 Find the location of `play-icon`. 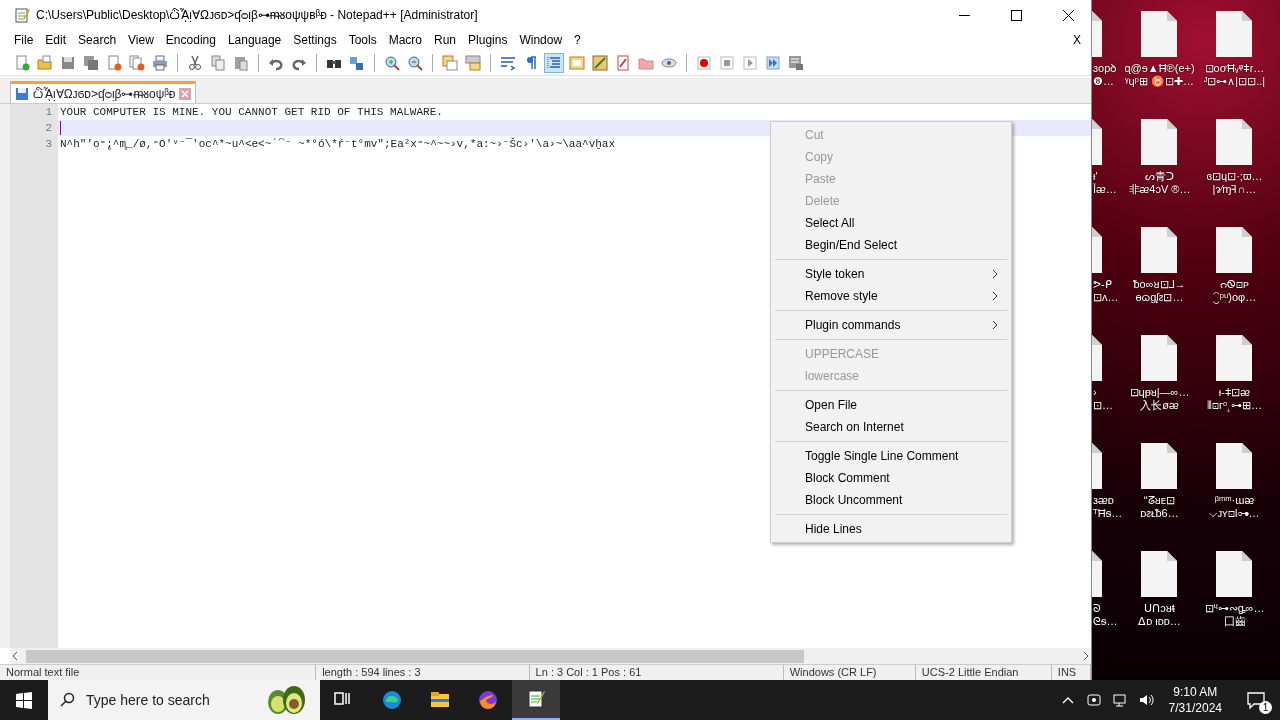

play-icon is located at coordinates (750, 62).